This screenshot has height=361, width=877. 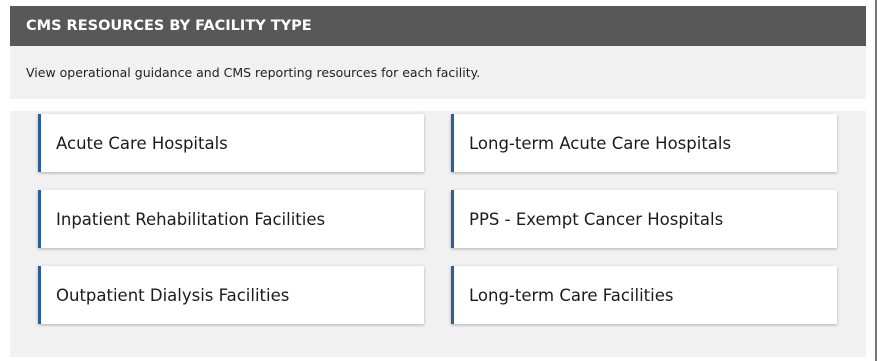 I want to click on facility-card-label: Inpatient Rehabilitation Facilities, so click(x=191, y=219).